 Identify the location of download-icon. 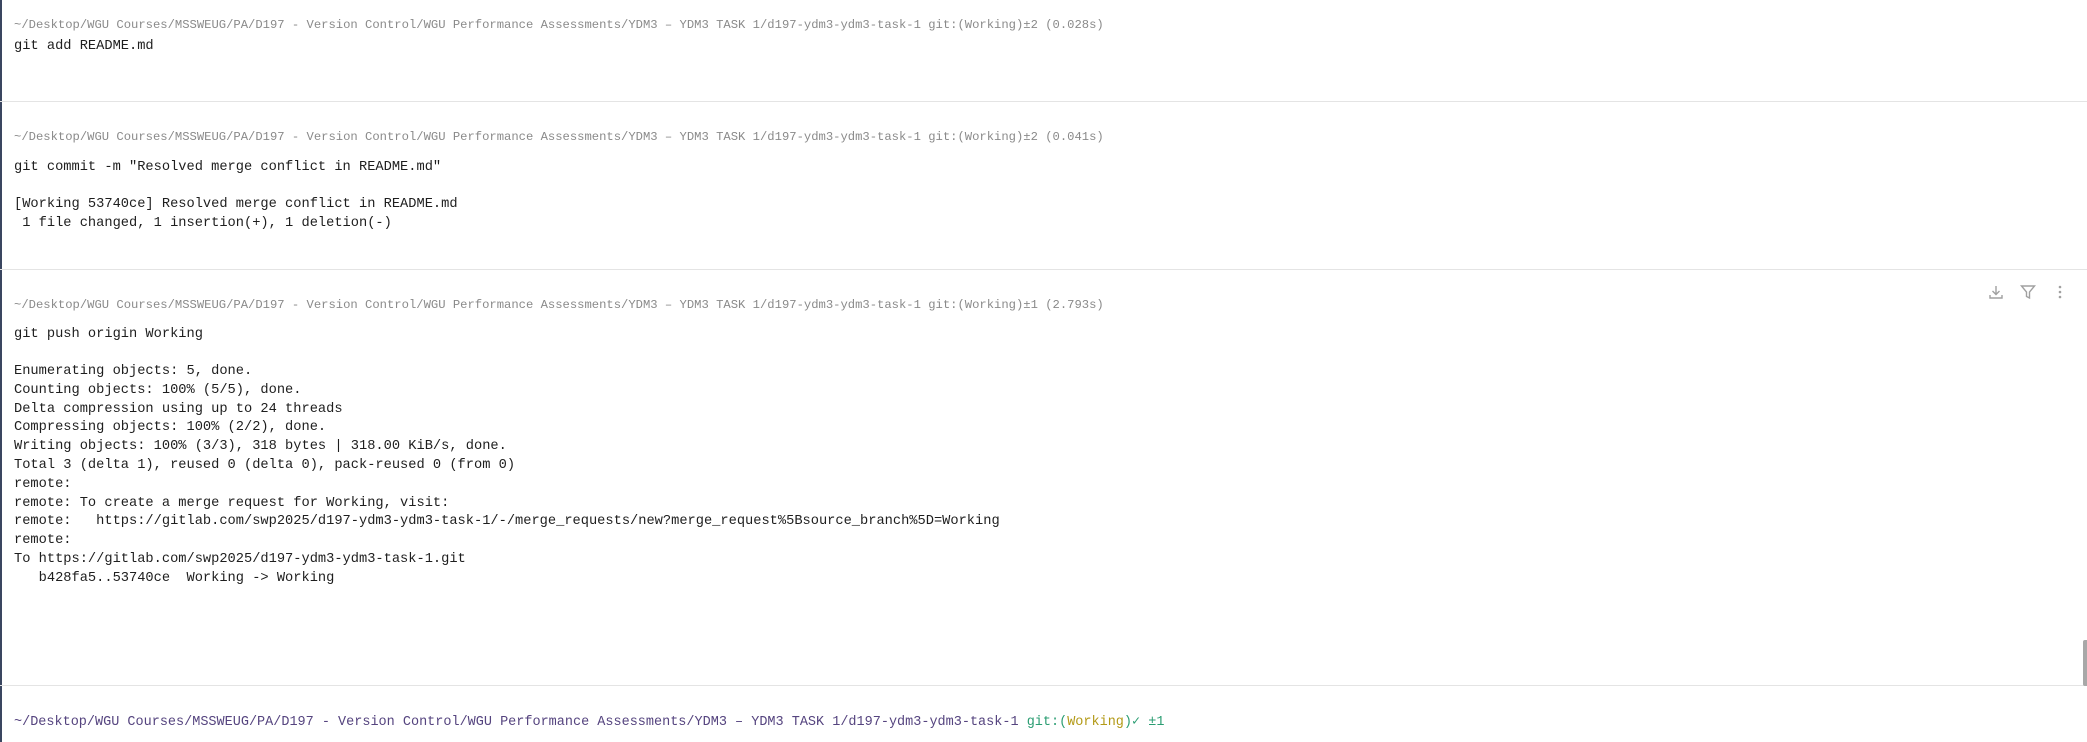
(1996, 292).